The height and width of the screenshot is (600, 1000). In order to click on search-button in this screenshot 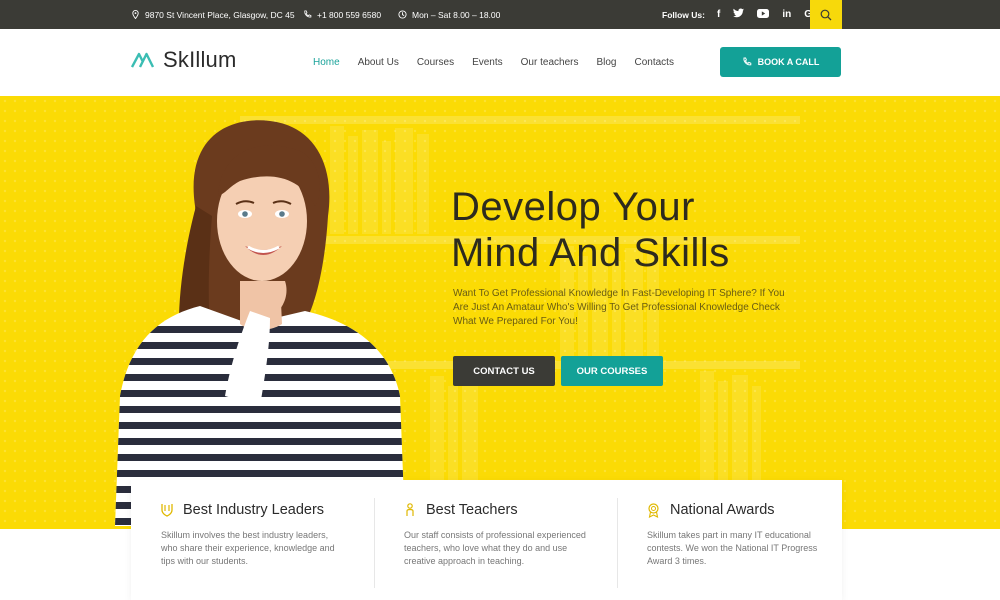, I will do `click(826, 14)`.